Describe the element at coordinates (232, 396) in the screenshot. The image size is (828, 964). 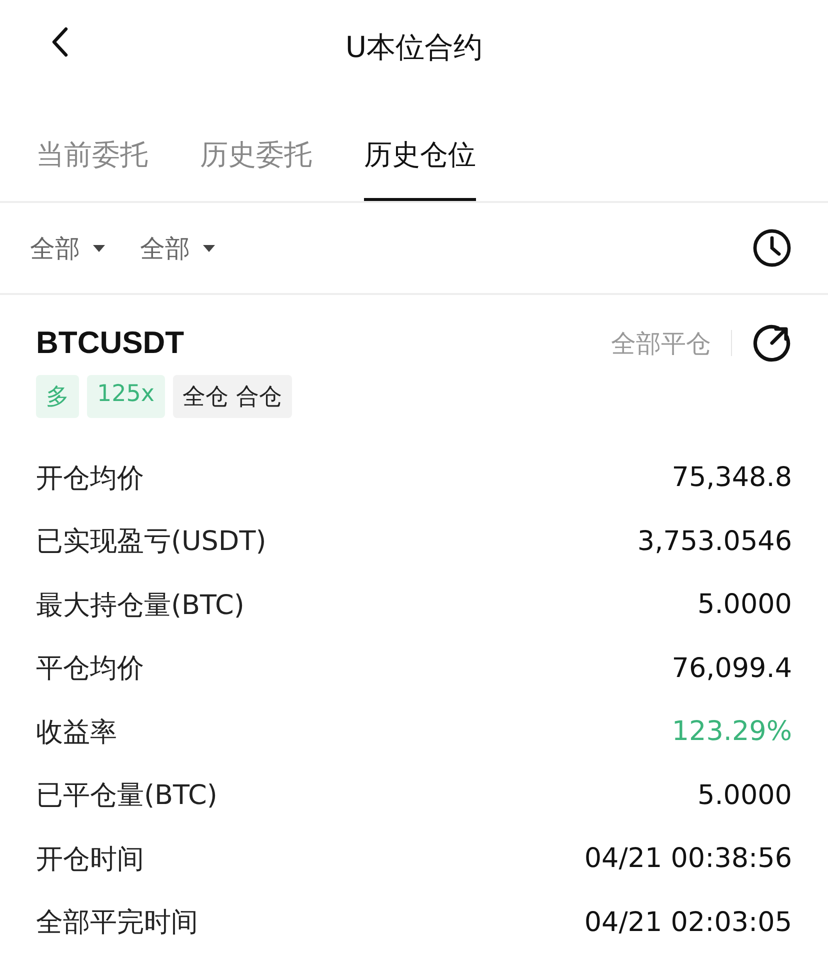
I see `tag: 全仓 合仓` at that location.